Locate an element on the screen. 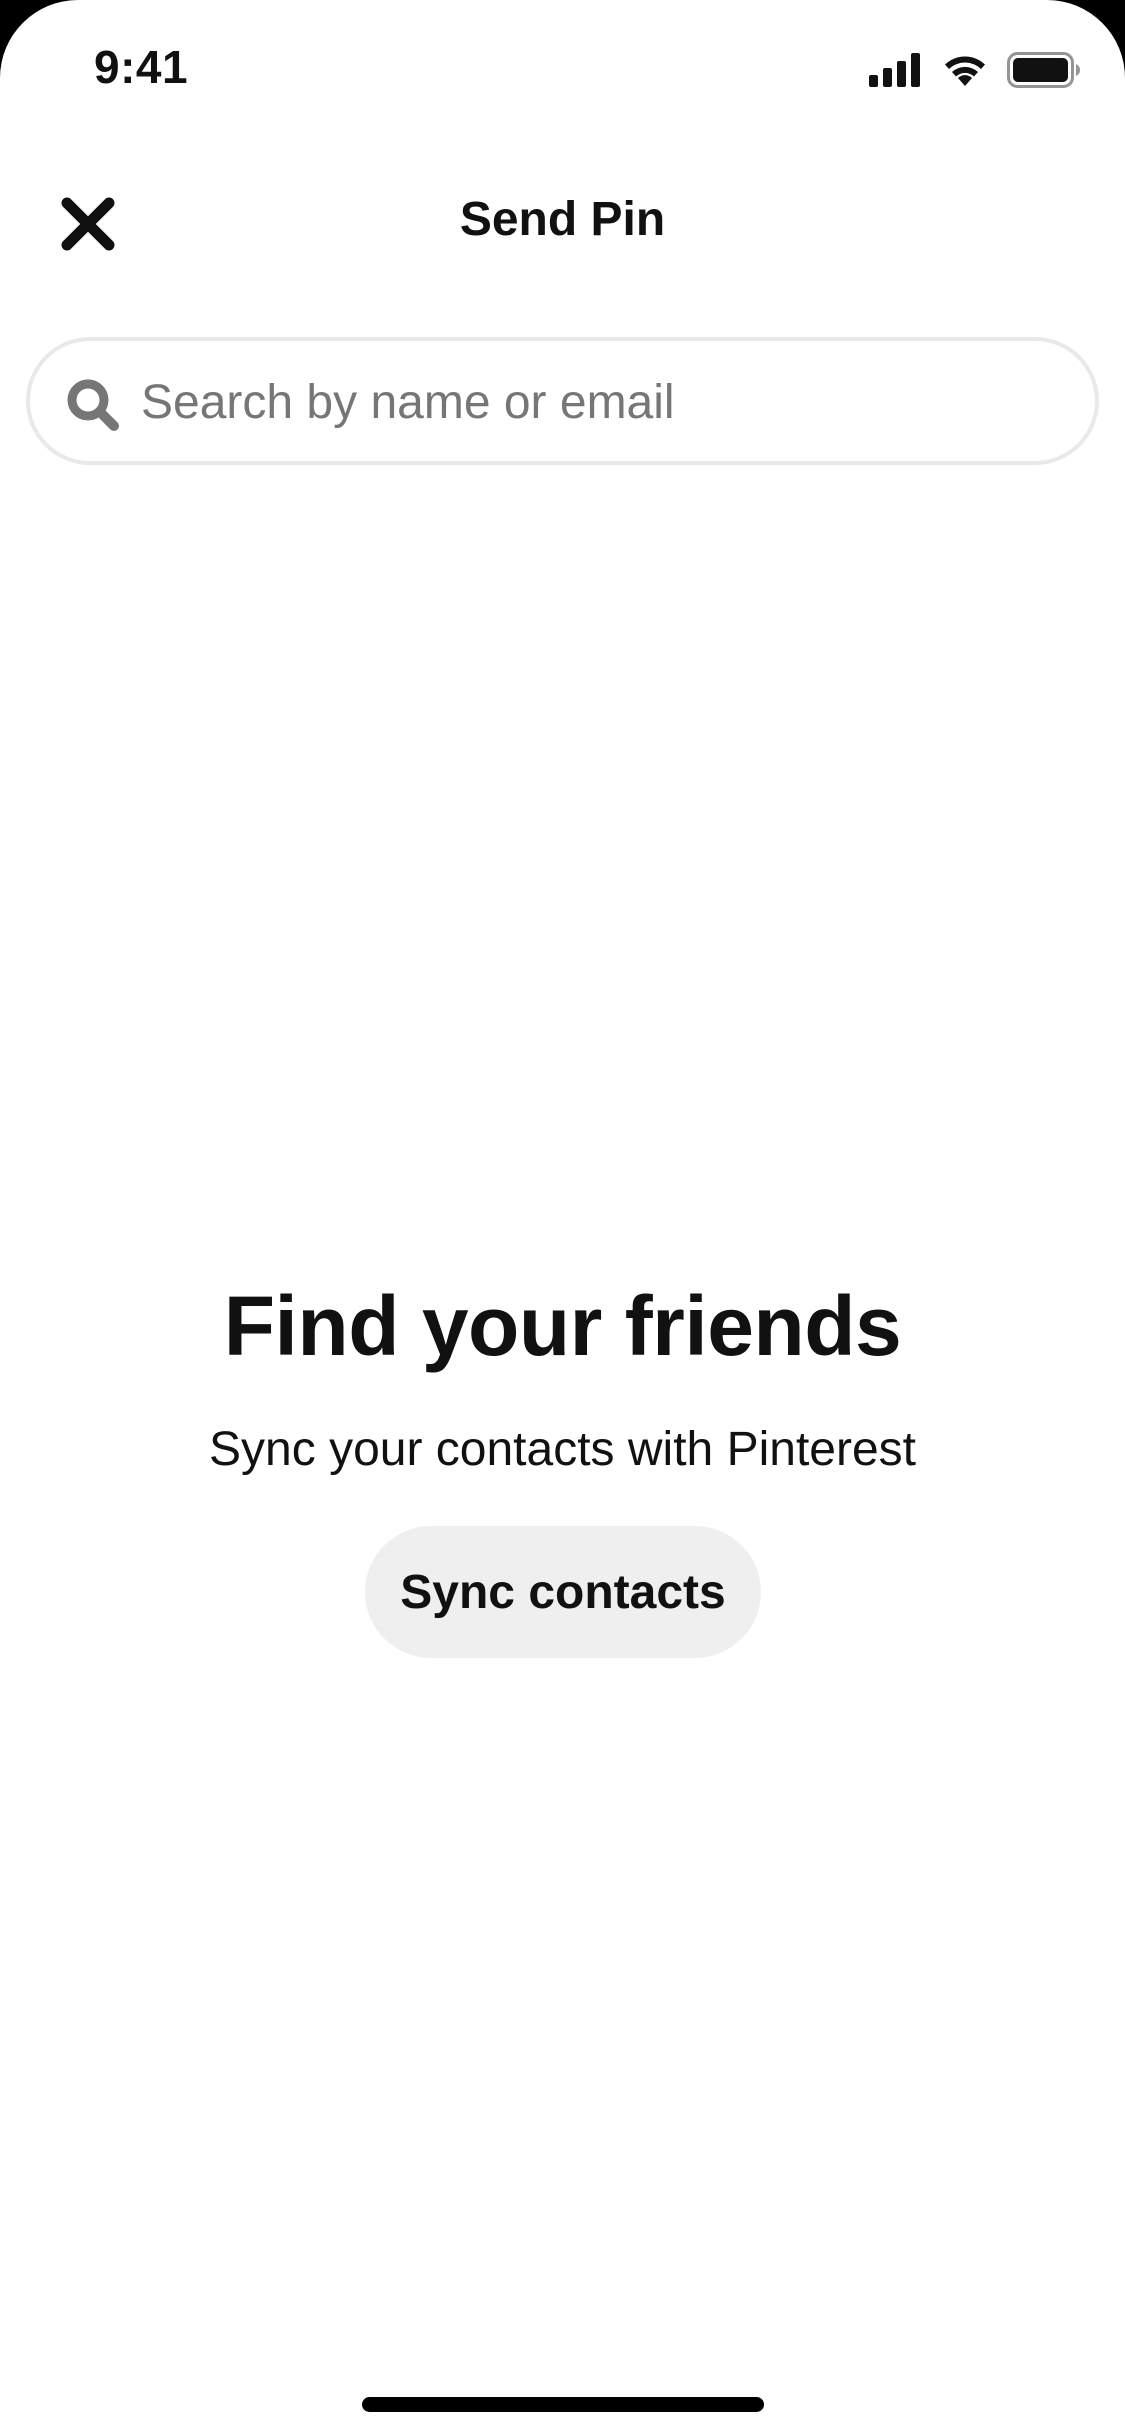 Image resolution: width=1125 pixels, height=2436 pixels. empty-state-subtitle: Sync your contacts with Pinterest is located at coordinates (562, 1449).